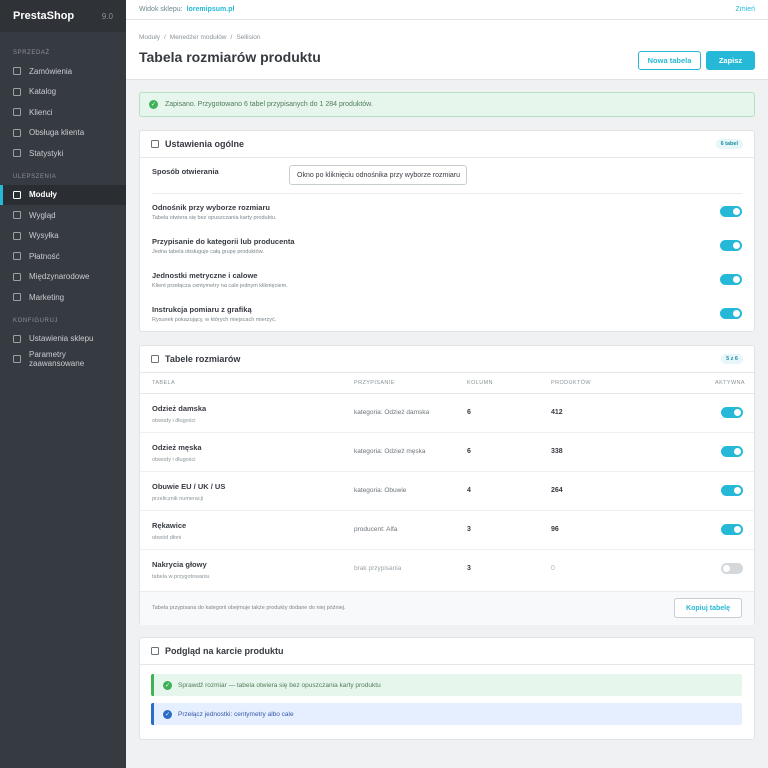 Image resolution: width=768 pixels, height=768 pixels. What do you see at coordinates (729, 144) in the screenshot?
I see `count-badge: 6 tabel` at bounding box center [729, 144].